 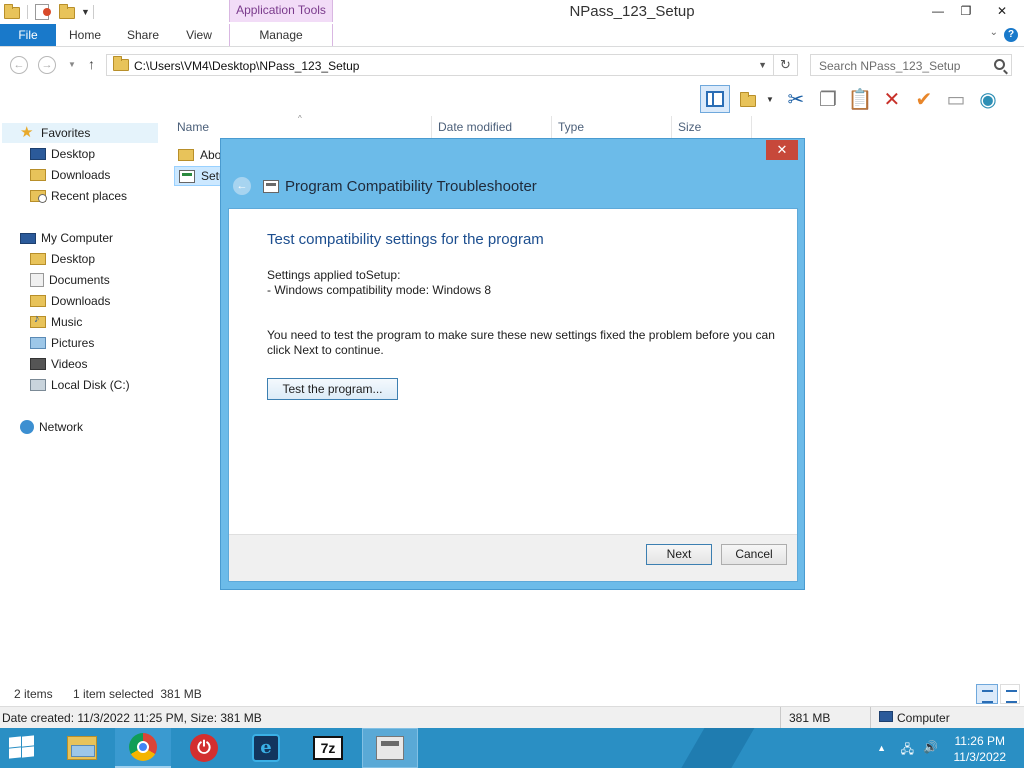 I want to click on nav-documents: Documents, so click(x=70, y=280).